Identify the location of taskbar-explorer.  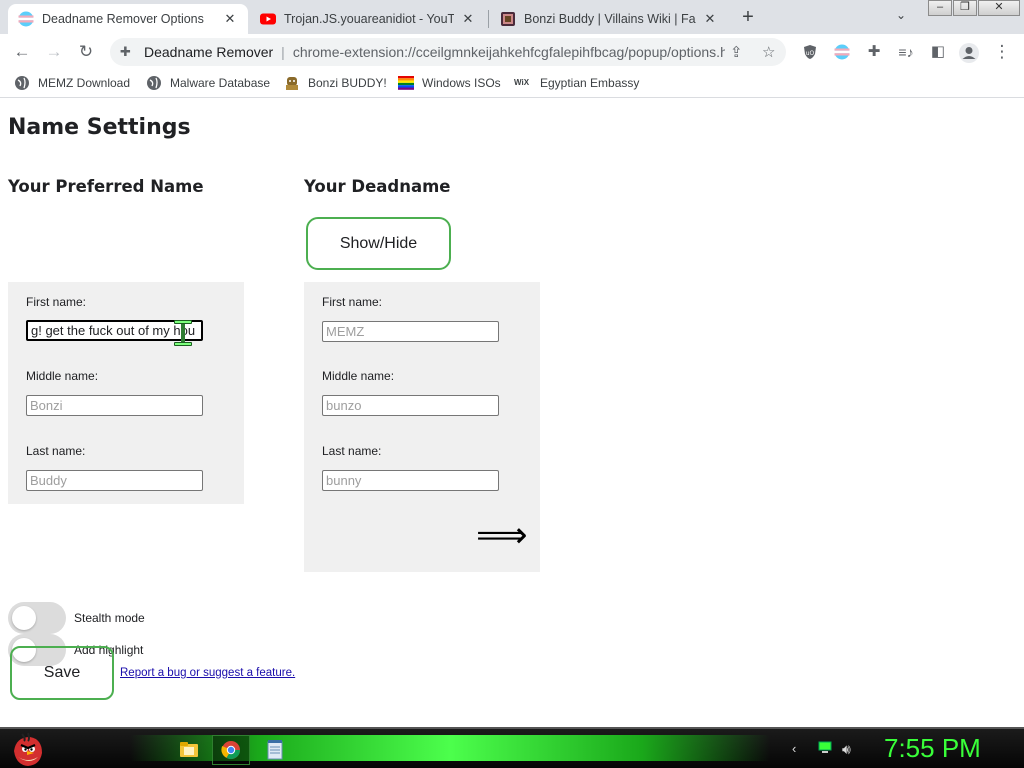
(189, 750).